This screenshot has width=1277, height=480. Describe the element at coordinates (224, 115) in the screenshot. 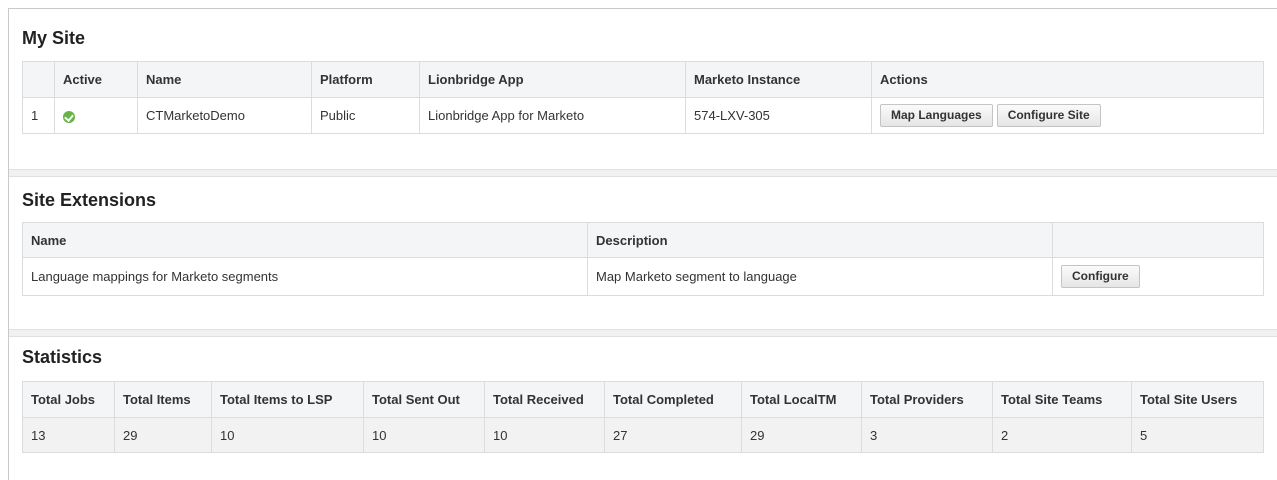

I see `site-name: CTMarketoDemo` at that location.